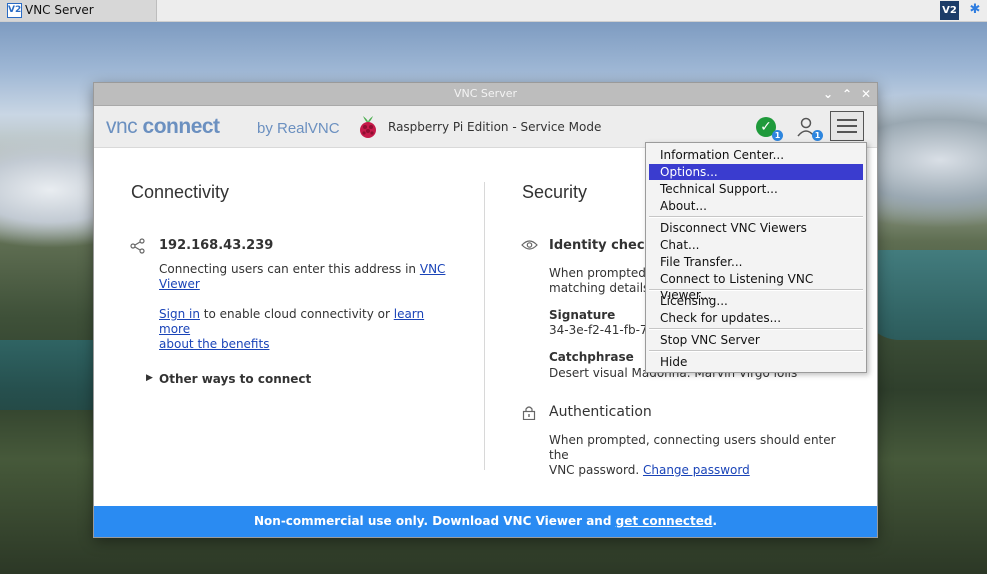 Image resolution: width=987 pixels, height=574 pixels. I want to click on taskbar-app-label: VNC Server, so click(59, 10).